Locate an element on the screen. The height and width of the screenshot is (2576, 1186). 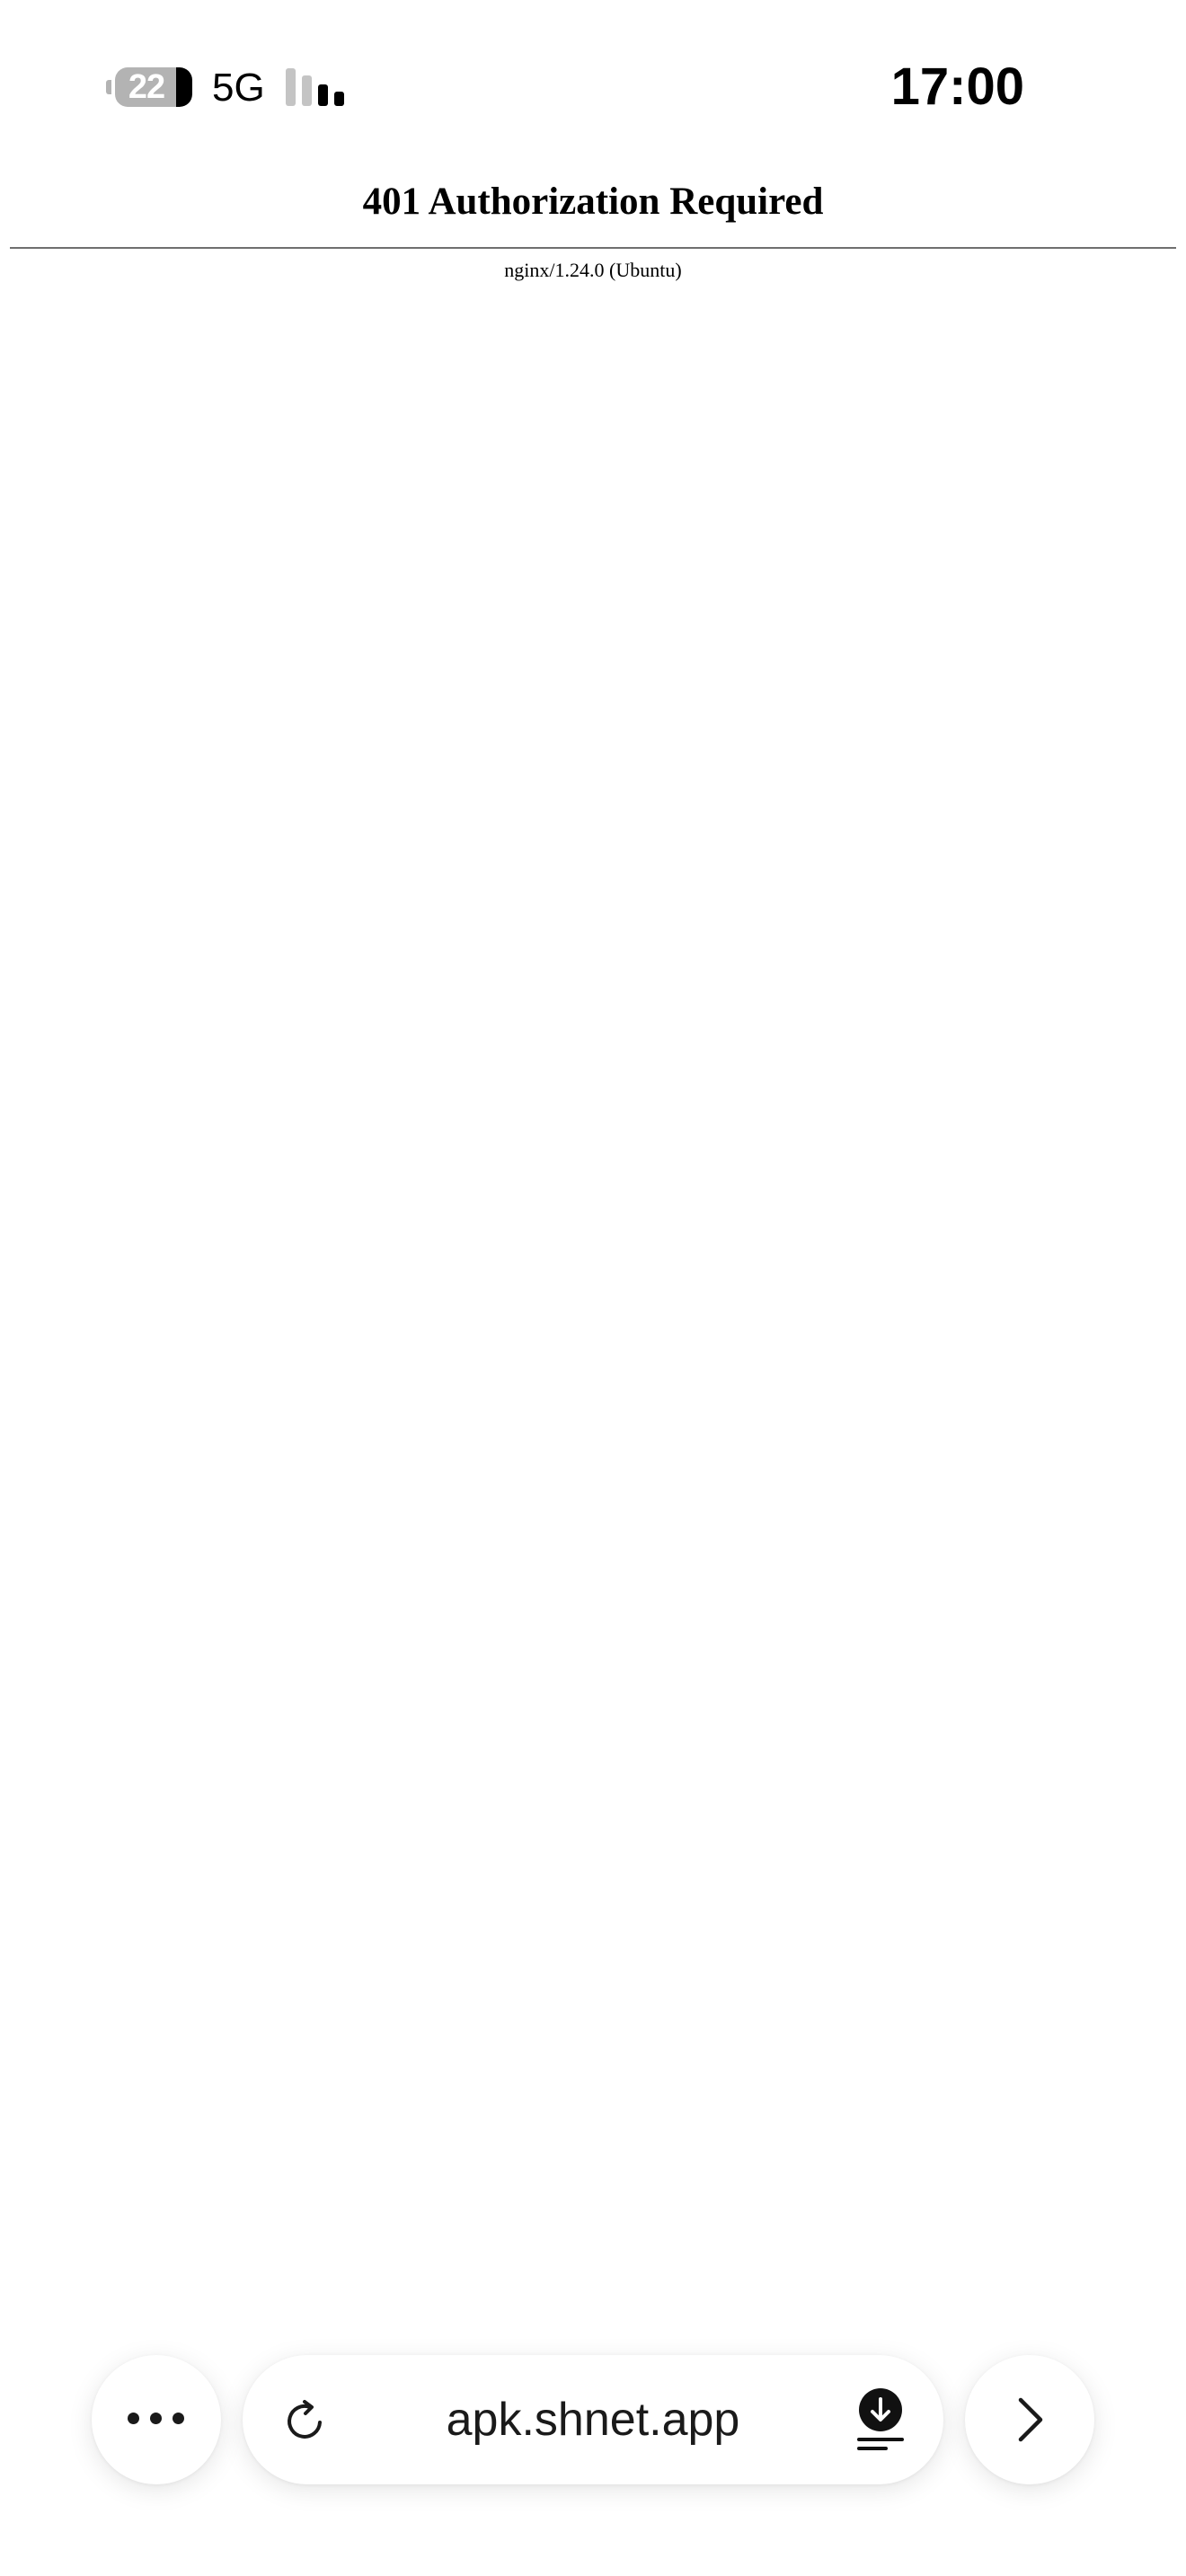
forward-button is located at coordinates (1029, 2419).